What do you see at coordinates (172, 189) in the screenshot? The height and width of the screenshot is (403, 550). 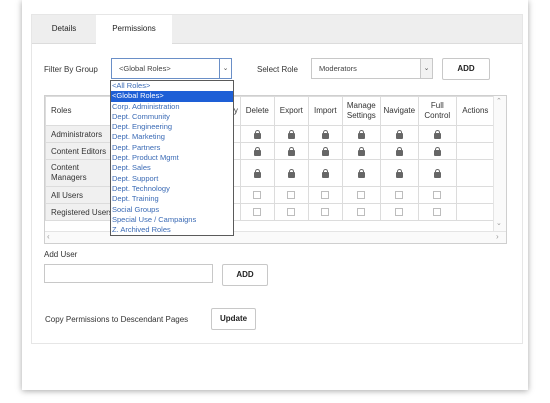 I see `dropdown-option: Dept. Technology` at bounding box center [172, 189].